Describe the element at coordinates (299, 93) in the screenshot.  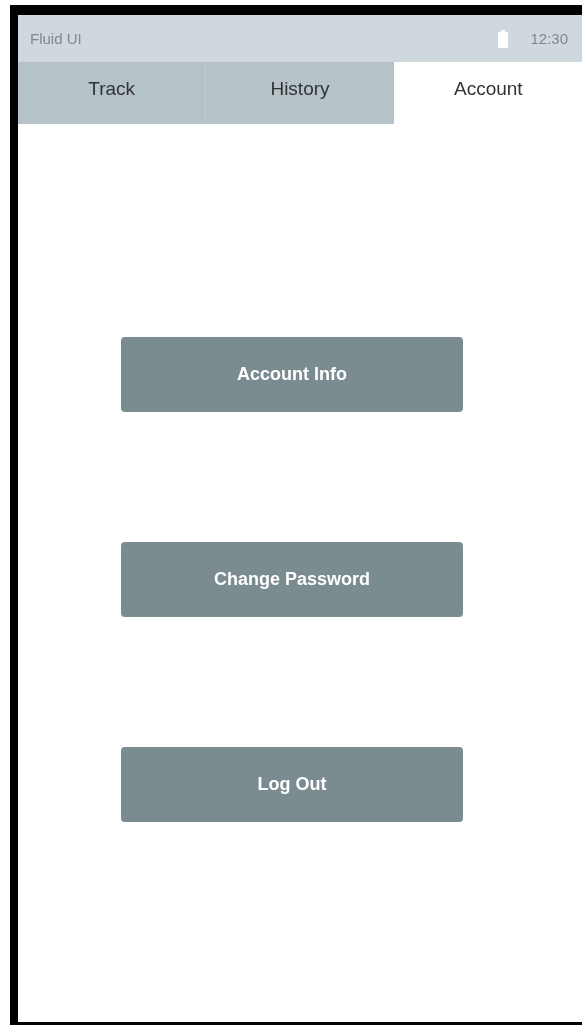
I see `tab: History` at that location.